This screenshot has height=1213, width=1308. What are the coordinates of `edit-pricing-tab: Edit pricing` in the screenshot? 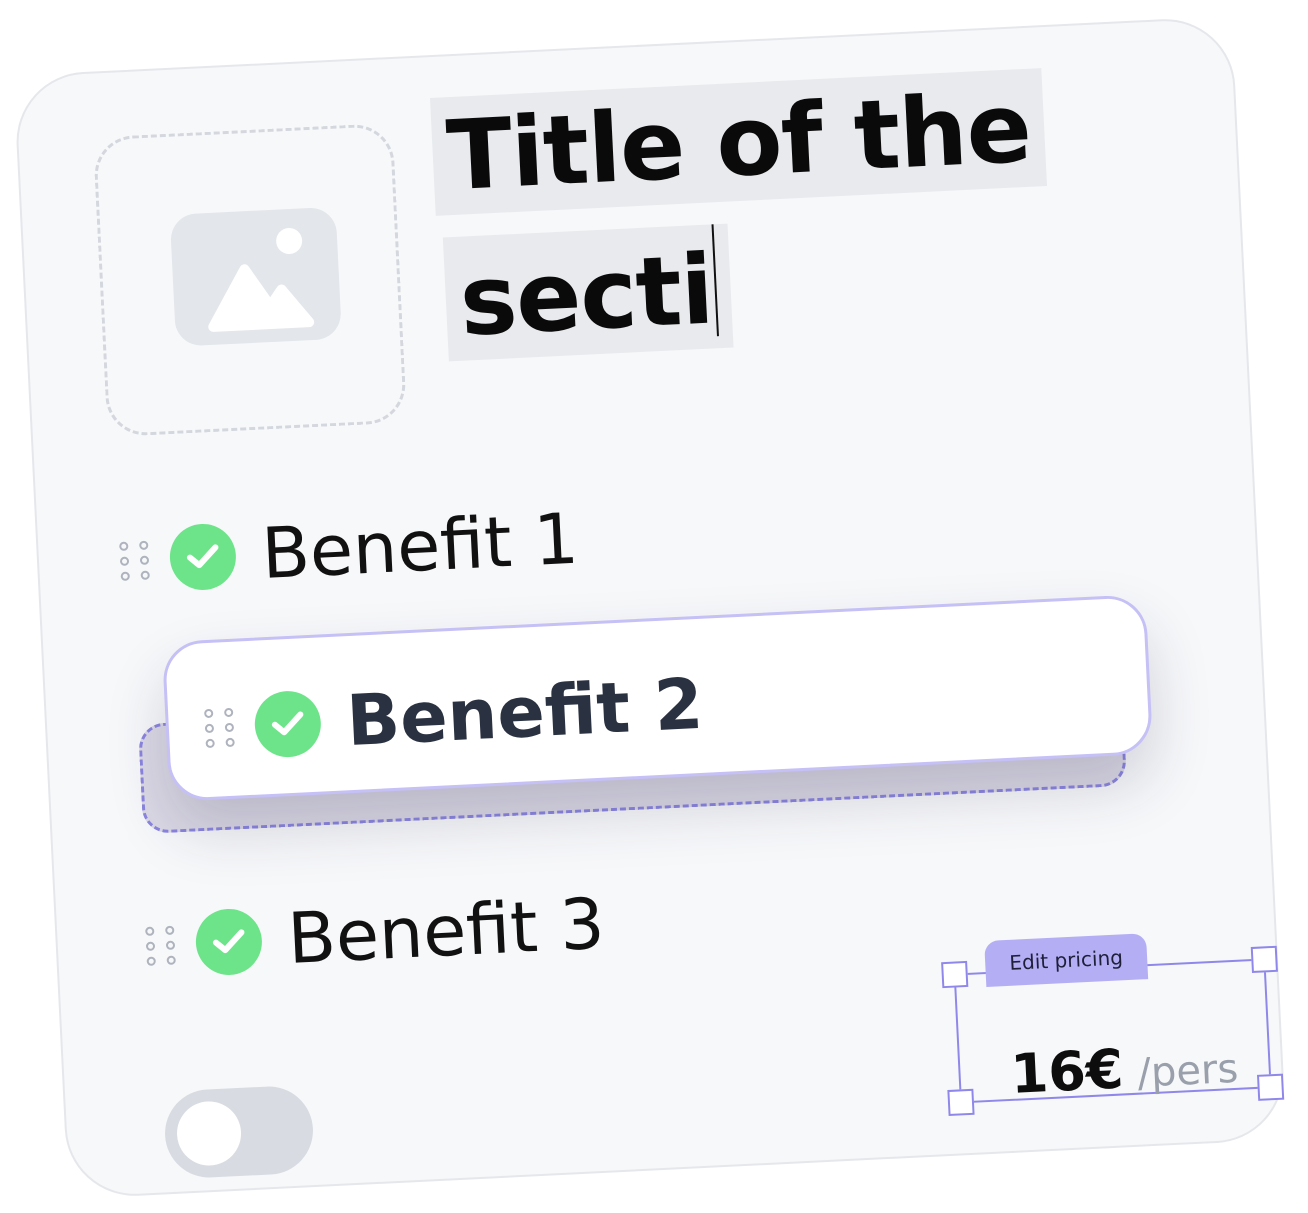 It's located at (1066, 960).